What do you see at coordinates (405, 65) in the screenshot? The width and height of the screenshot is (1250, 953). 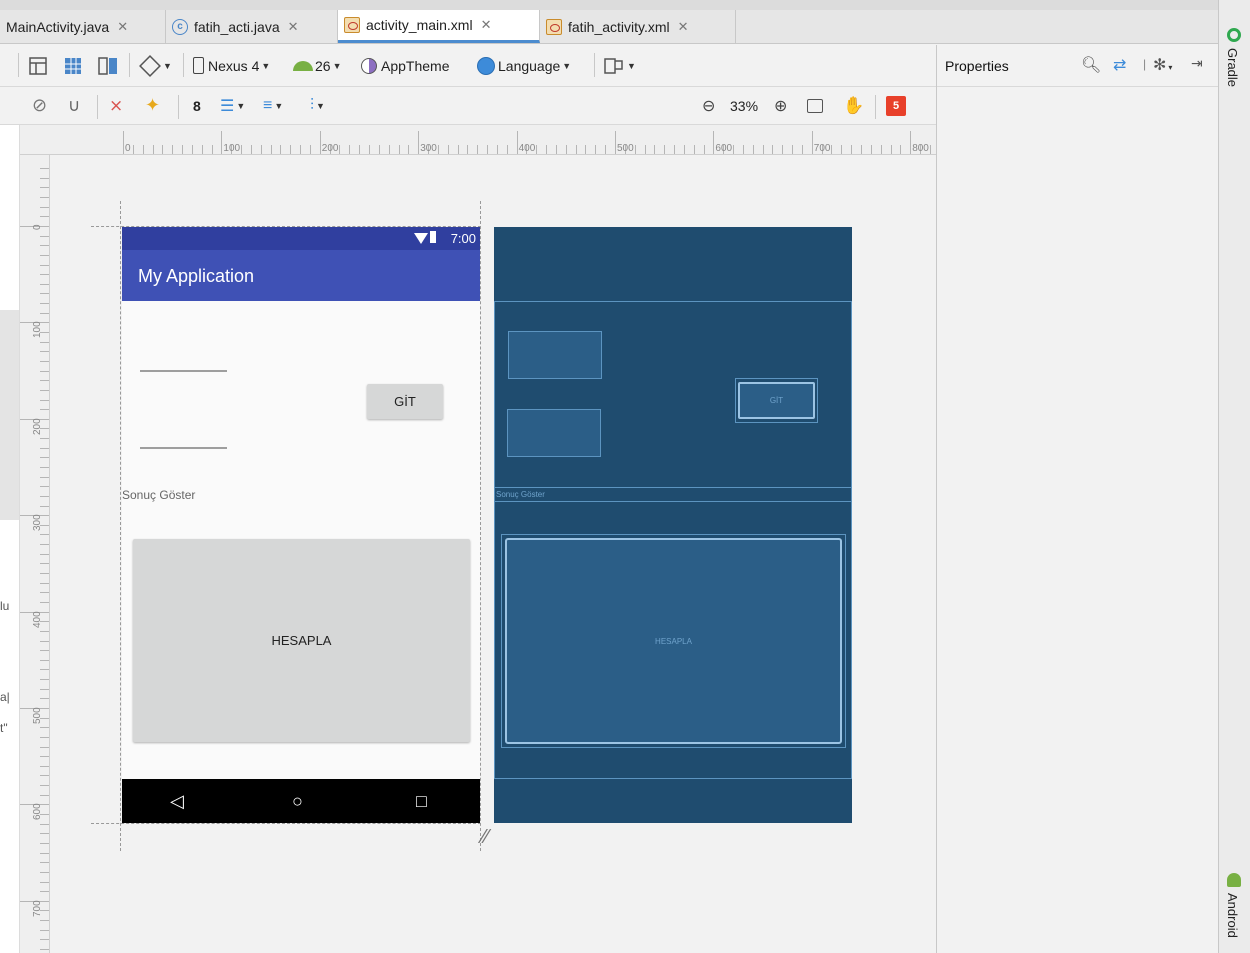 I see `theme-selector: AppTheme` at bounding box center [405, 65].